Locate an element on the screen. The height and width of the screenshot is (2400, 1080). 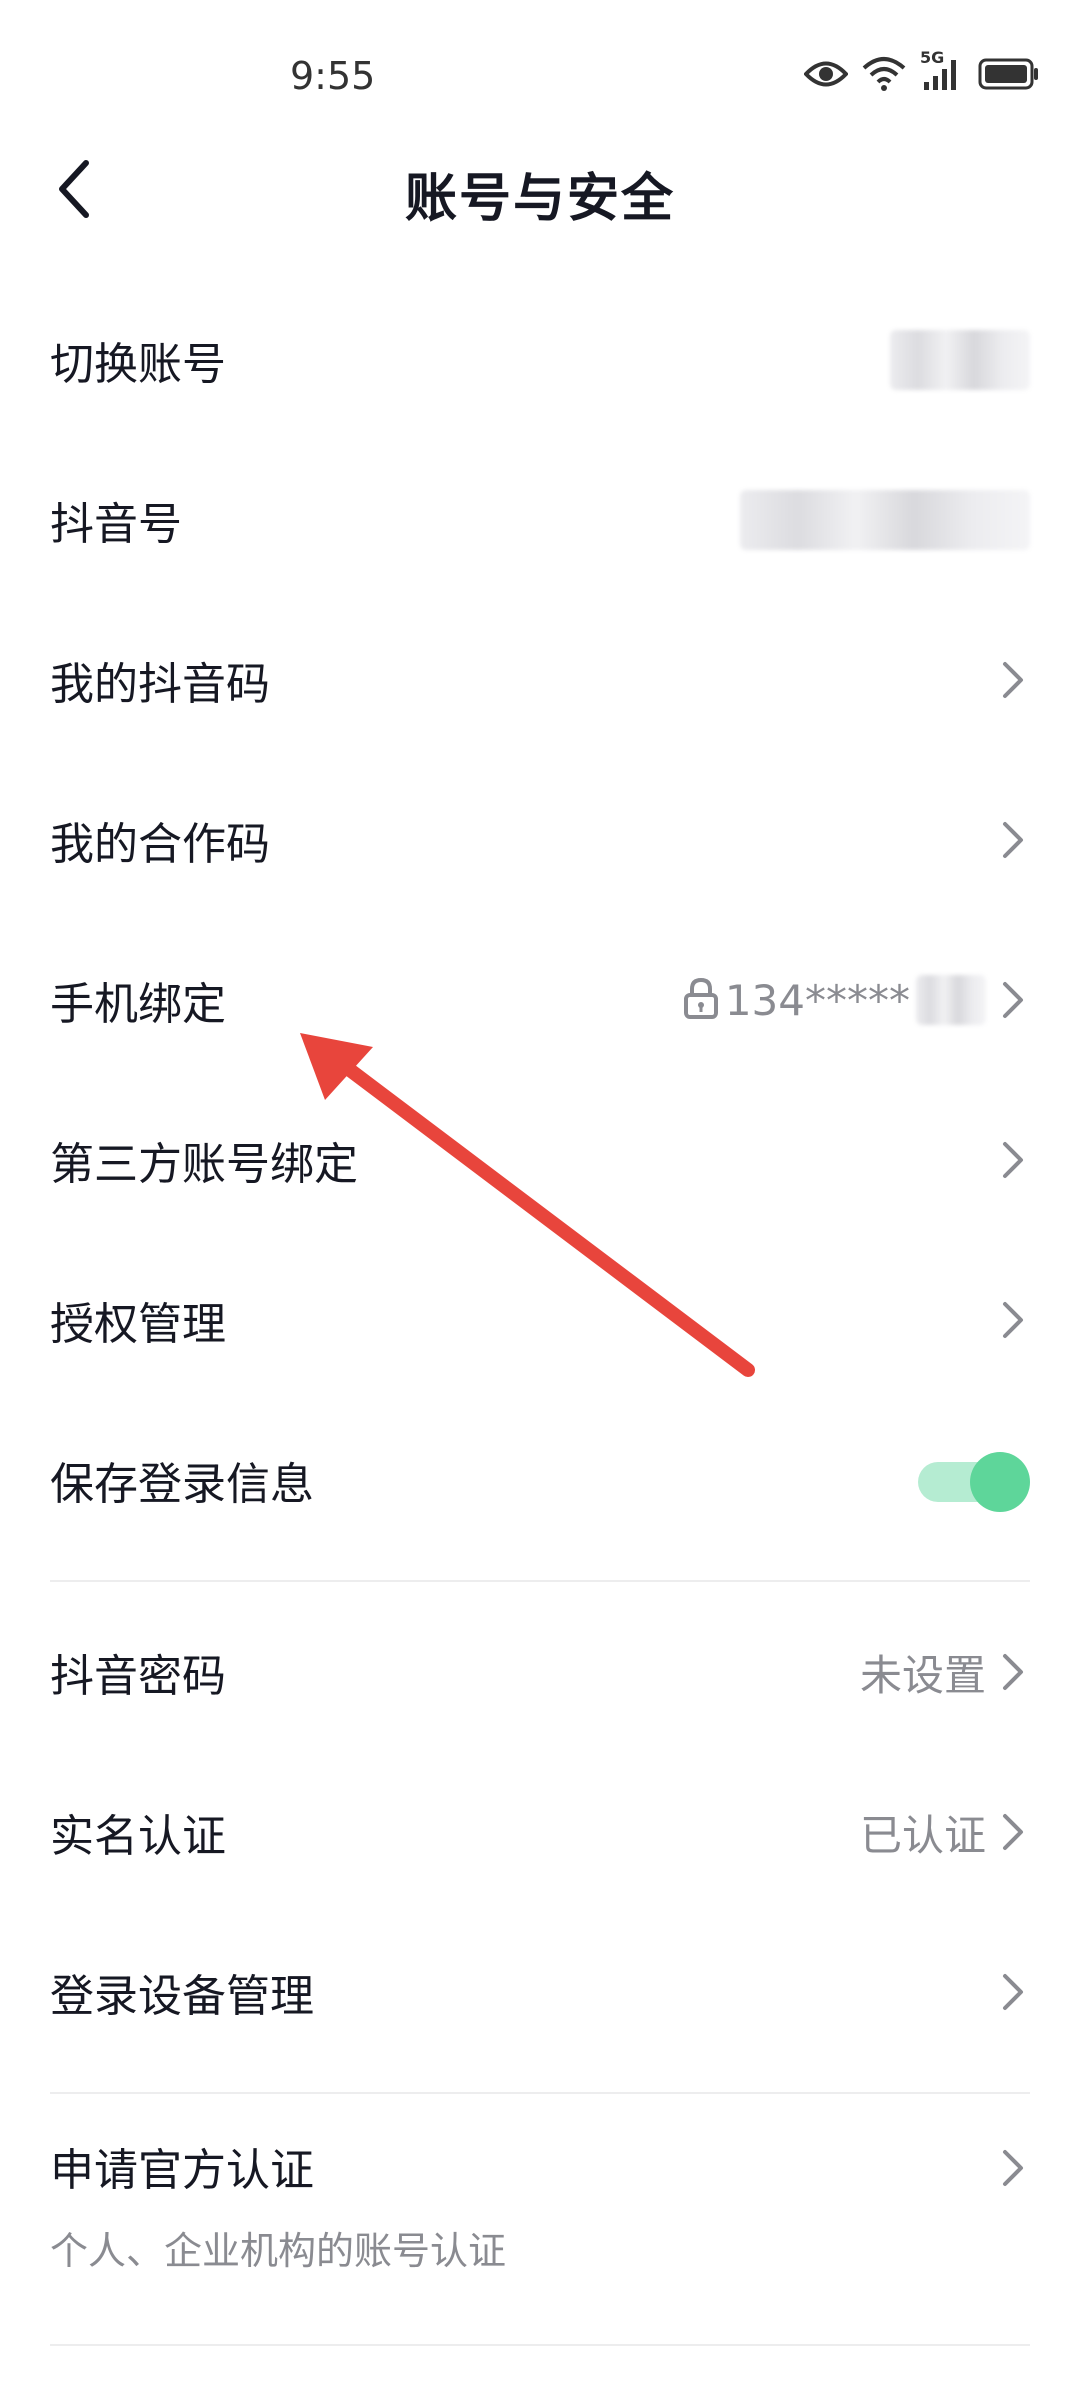
row-real-name-verification: 实名认证 已认证 is located at coordinates (540, 1832).